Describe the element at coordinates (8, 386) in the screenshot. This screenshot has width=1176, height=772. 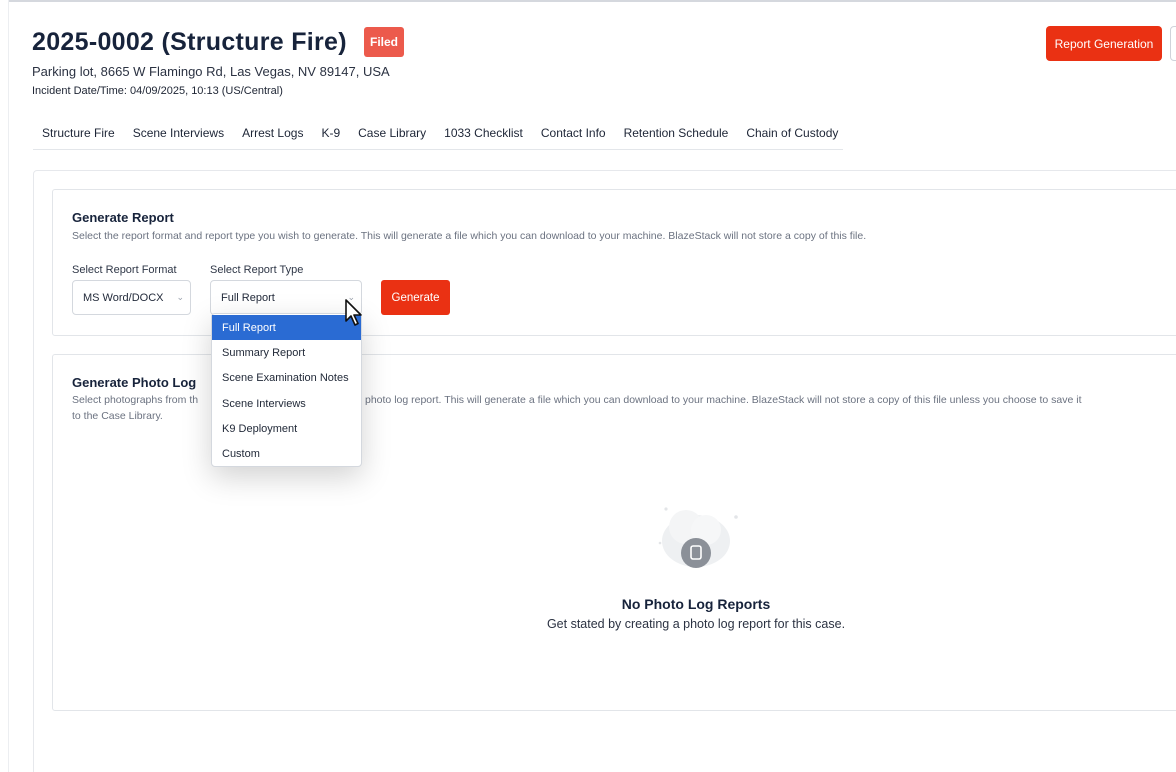
I see `left-divider` at that location.